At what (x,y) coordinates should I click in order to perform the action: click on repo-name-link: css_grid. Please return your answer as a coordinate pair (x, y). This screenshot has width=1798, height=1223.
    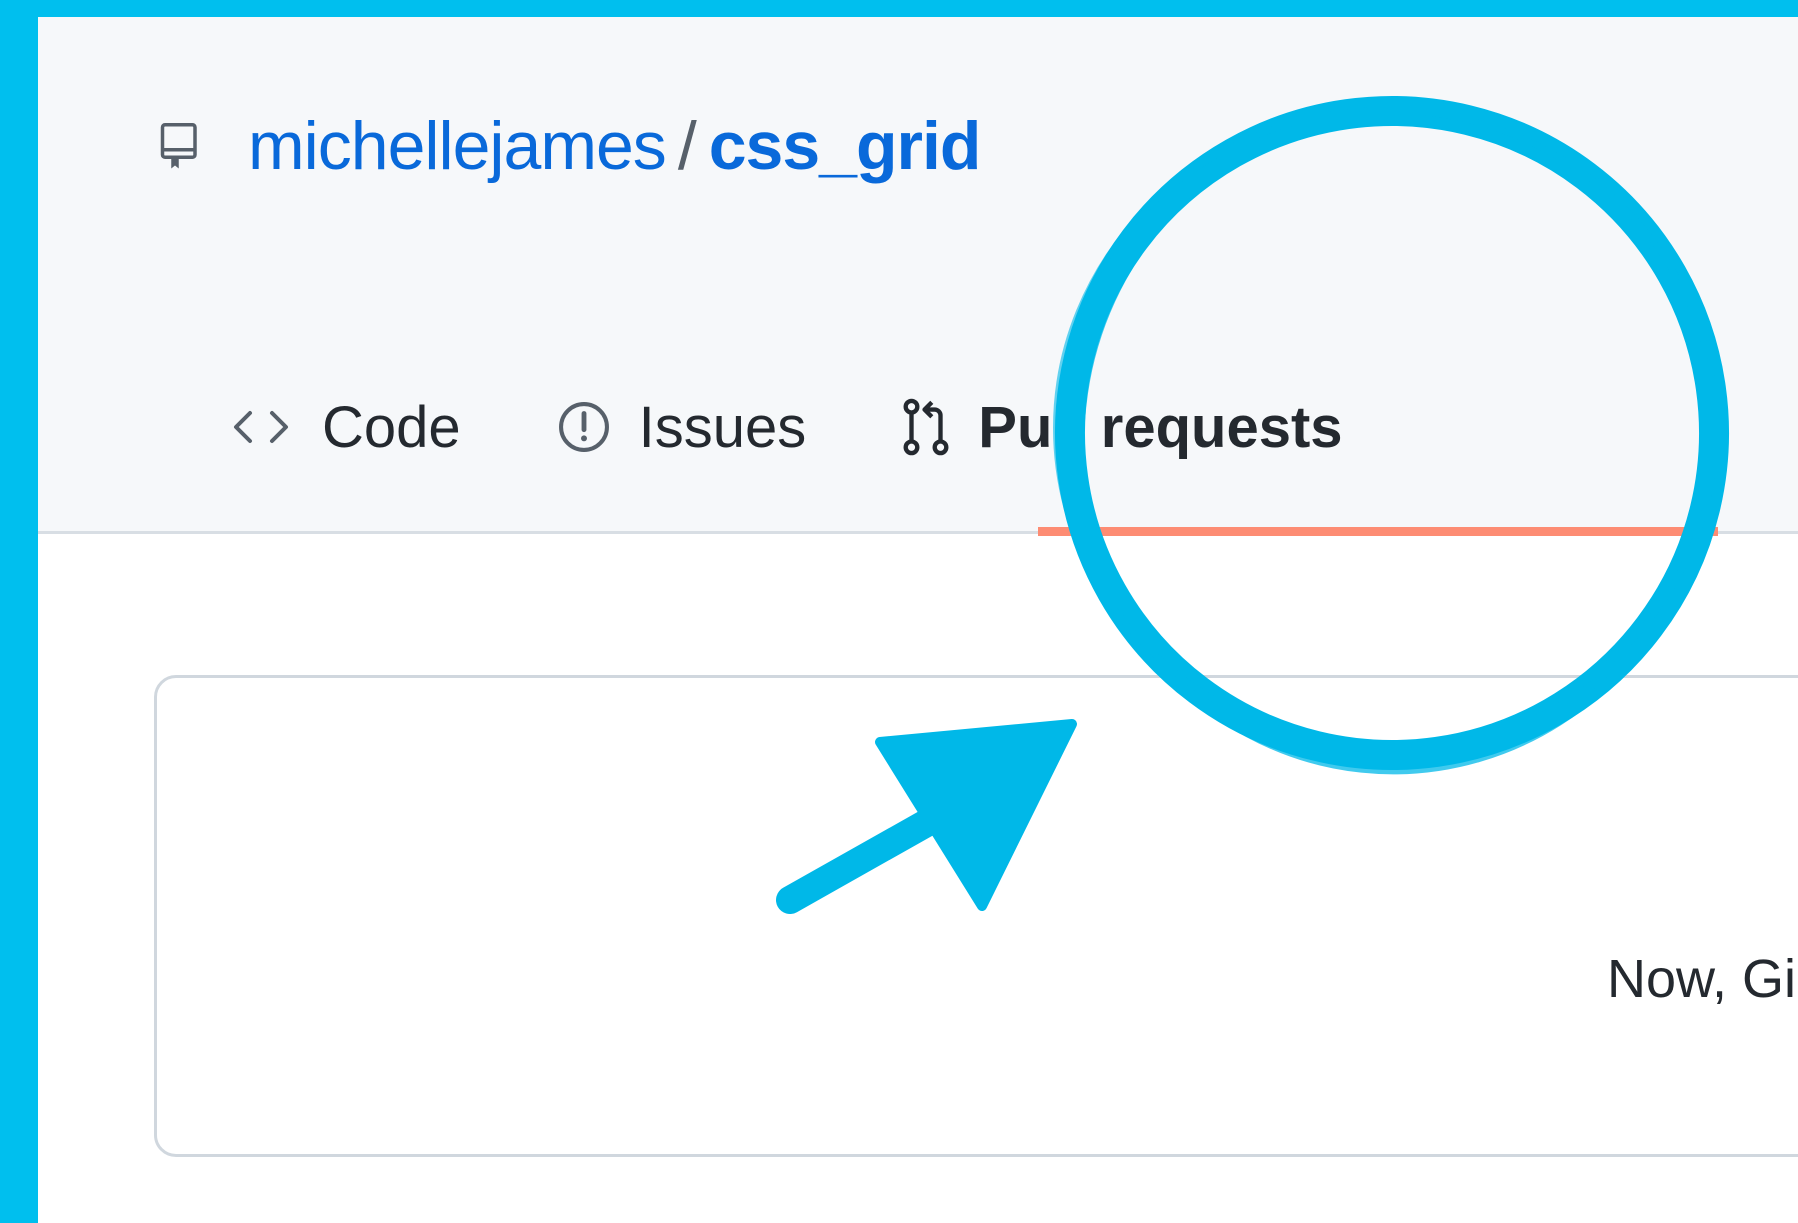
    Looking at the image, I should click on (845, 146).